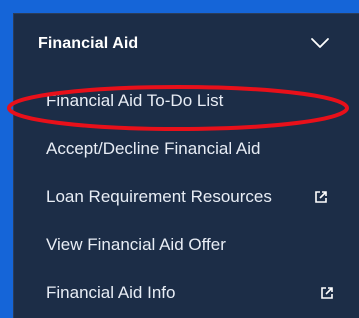 The width and height of the screenshot is (359, 318). I want to click on highlight-ring-annotation, so click(178, 108).